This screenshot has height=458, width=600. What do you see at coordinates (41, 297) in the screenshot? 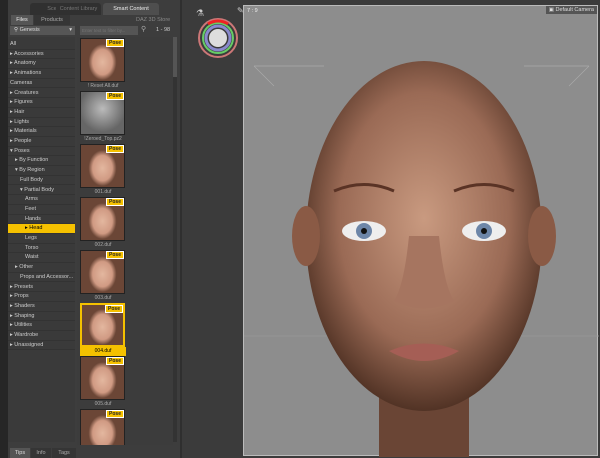
I see `tree-item: ▸ Props` at bounding box center [41, 297].